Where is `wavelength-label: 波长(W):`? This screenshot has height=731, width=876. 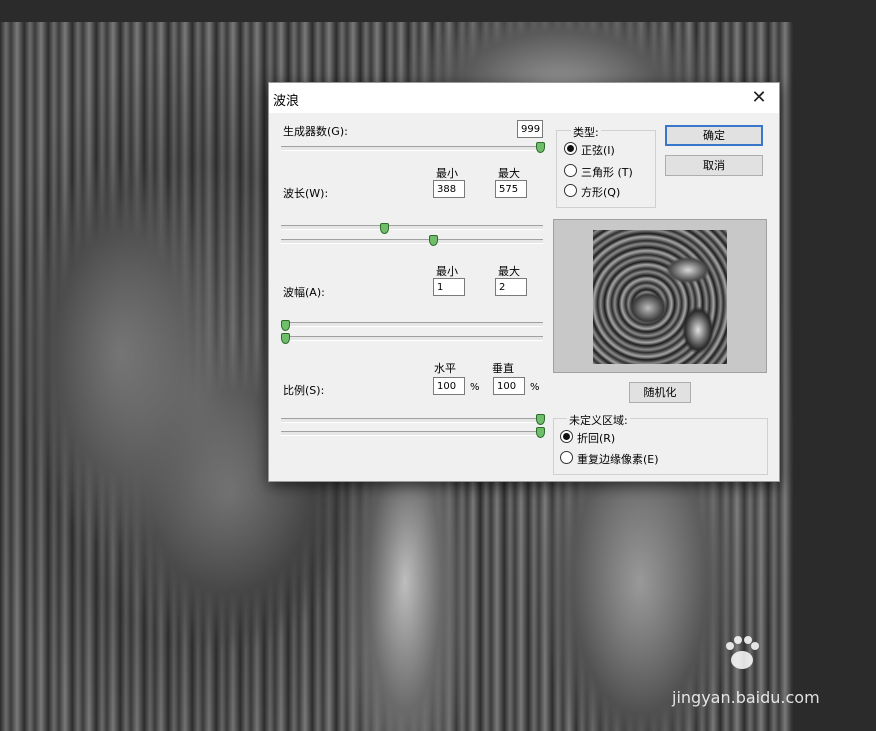 wavelength-label: 波长(W): is located at coordinates (306, 193).